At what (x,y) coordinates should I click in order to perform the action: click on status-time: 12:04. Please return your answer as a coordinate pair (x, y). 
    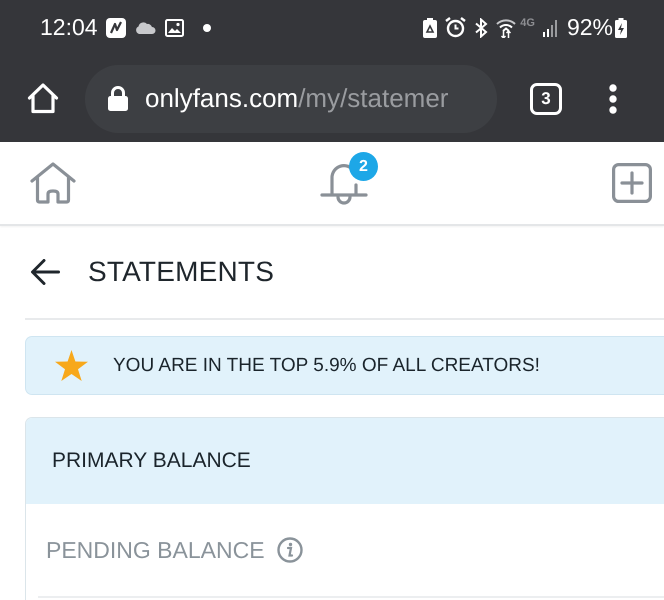
    Looking at the image, I should click on (69, 27).